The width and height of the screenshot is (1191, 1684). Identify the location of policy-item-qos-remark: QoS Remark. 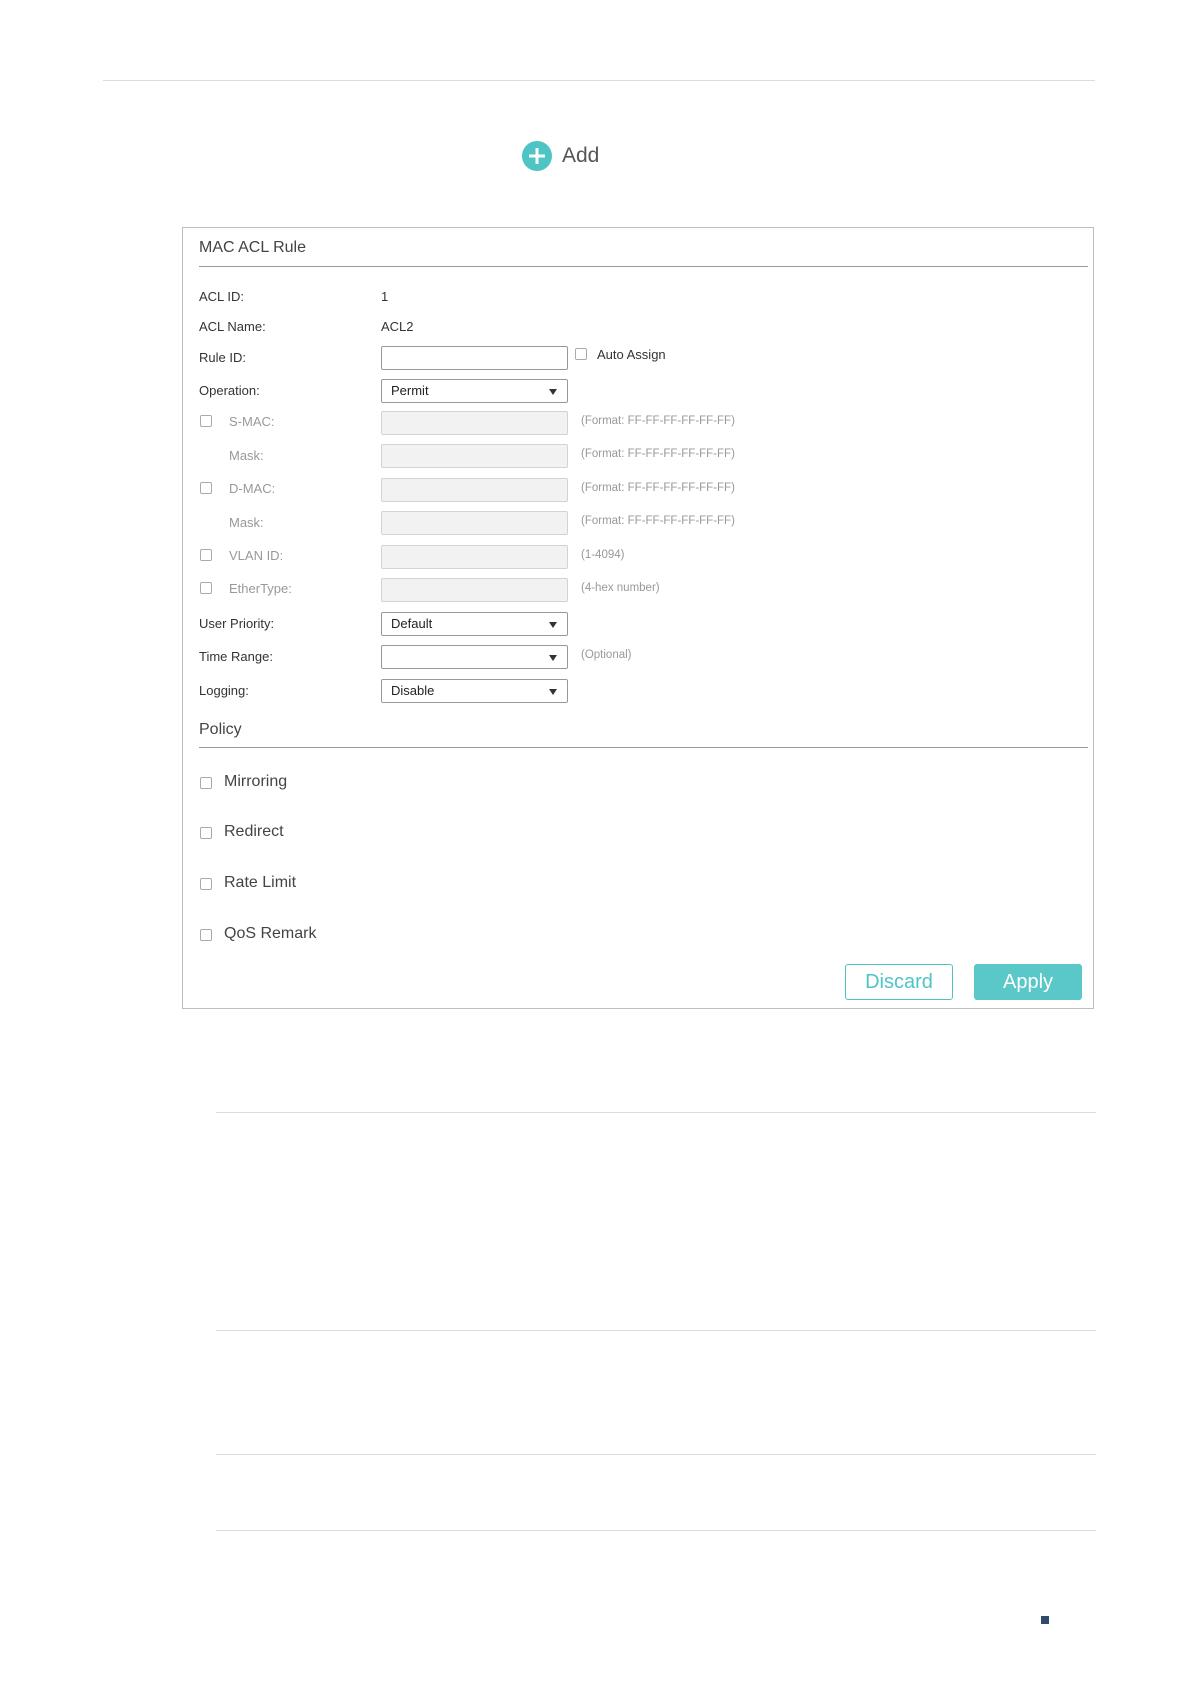
(270, 933).